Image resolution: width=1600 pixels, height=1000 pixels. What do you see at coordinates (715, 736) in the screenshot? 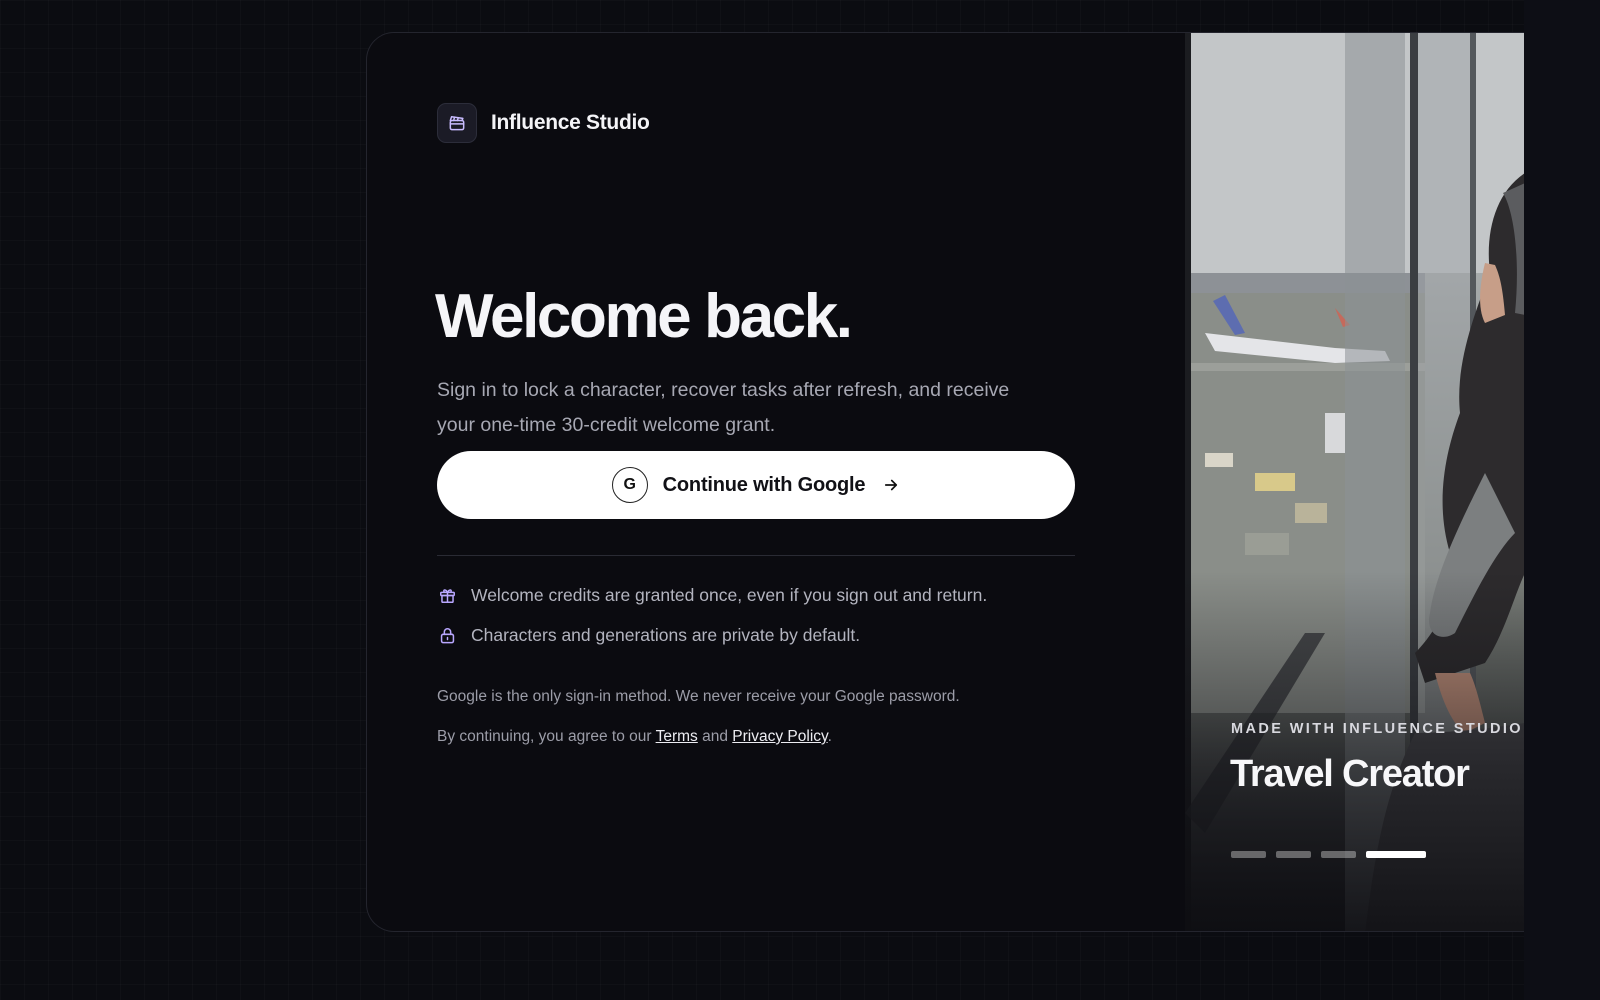
I see `agreement-and: and` at bounding box center [715, 736].